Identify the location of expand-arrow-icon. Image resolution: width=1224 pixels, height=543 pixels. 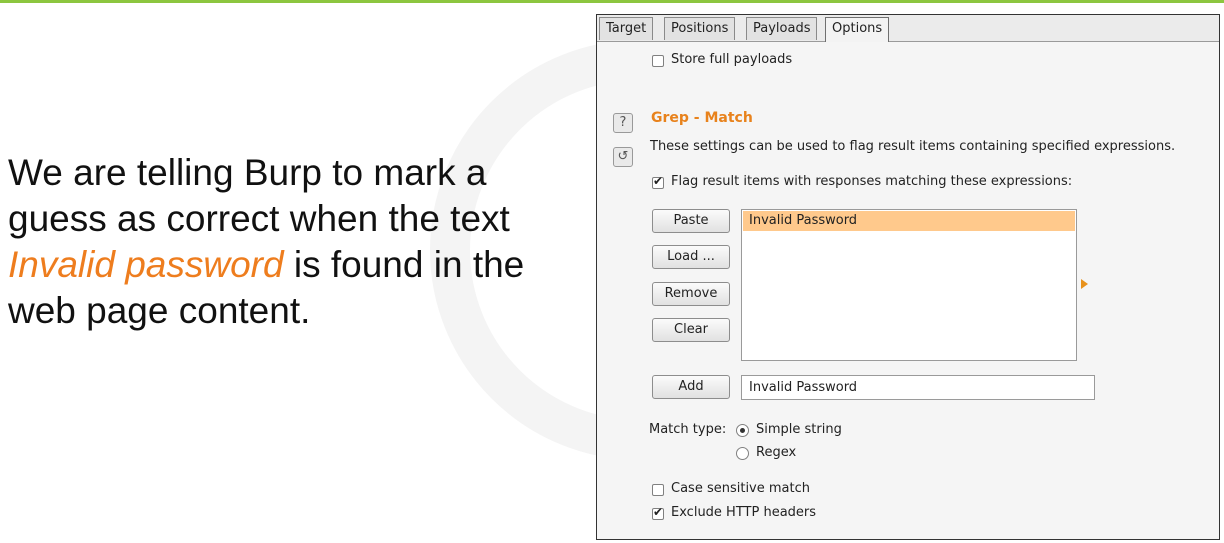
(1084, 284).